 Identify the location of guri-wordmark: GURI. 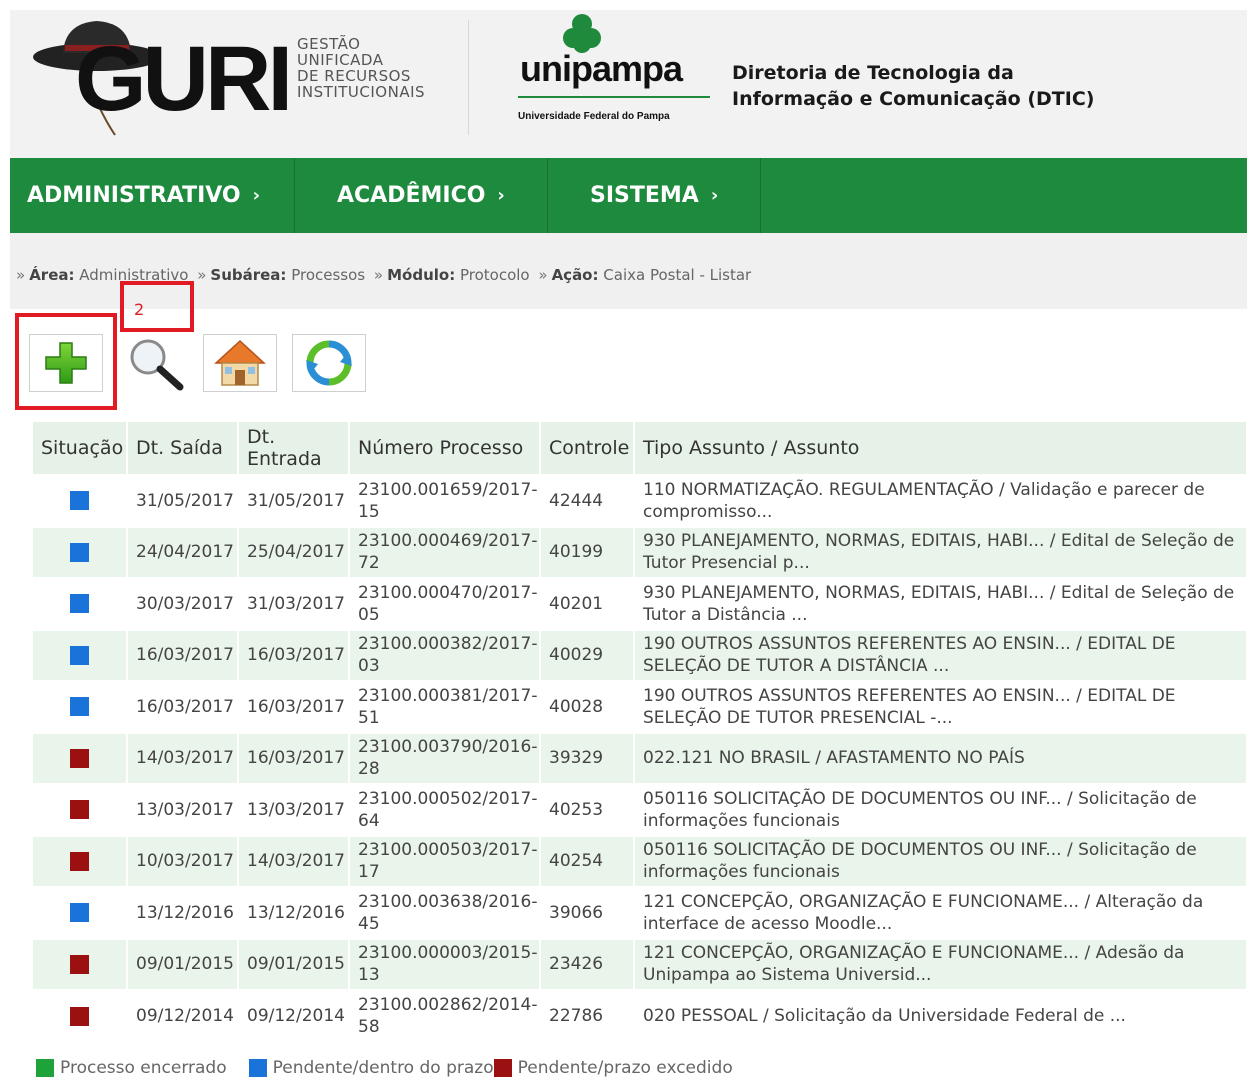
(184, 79).